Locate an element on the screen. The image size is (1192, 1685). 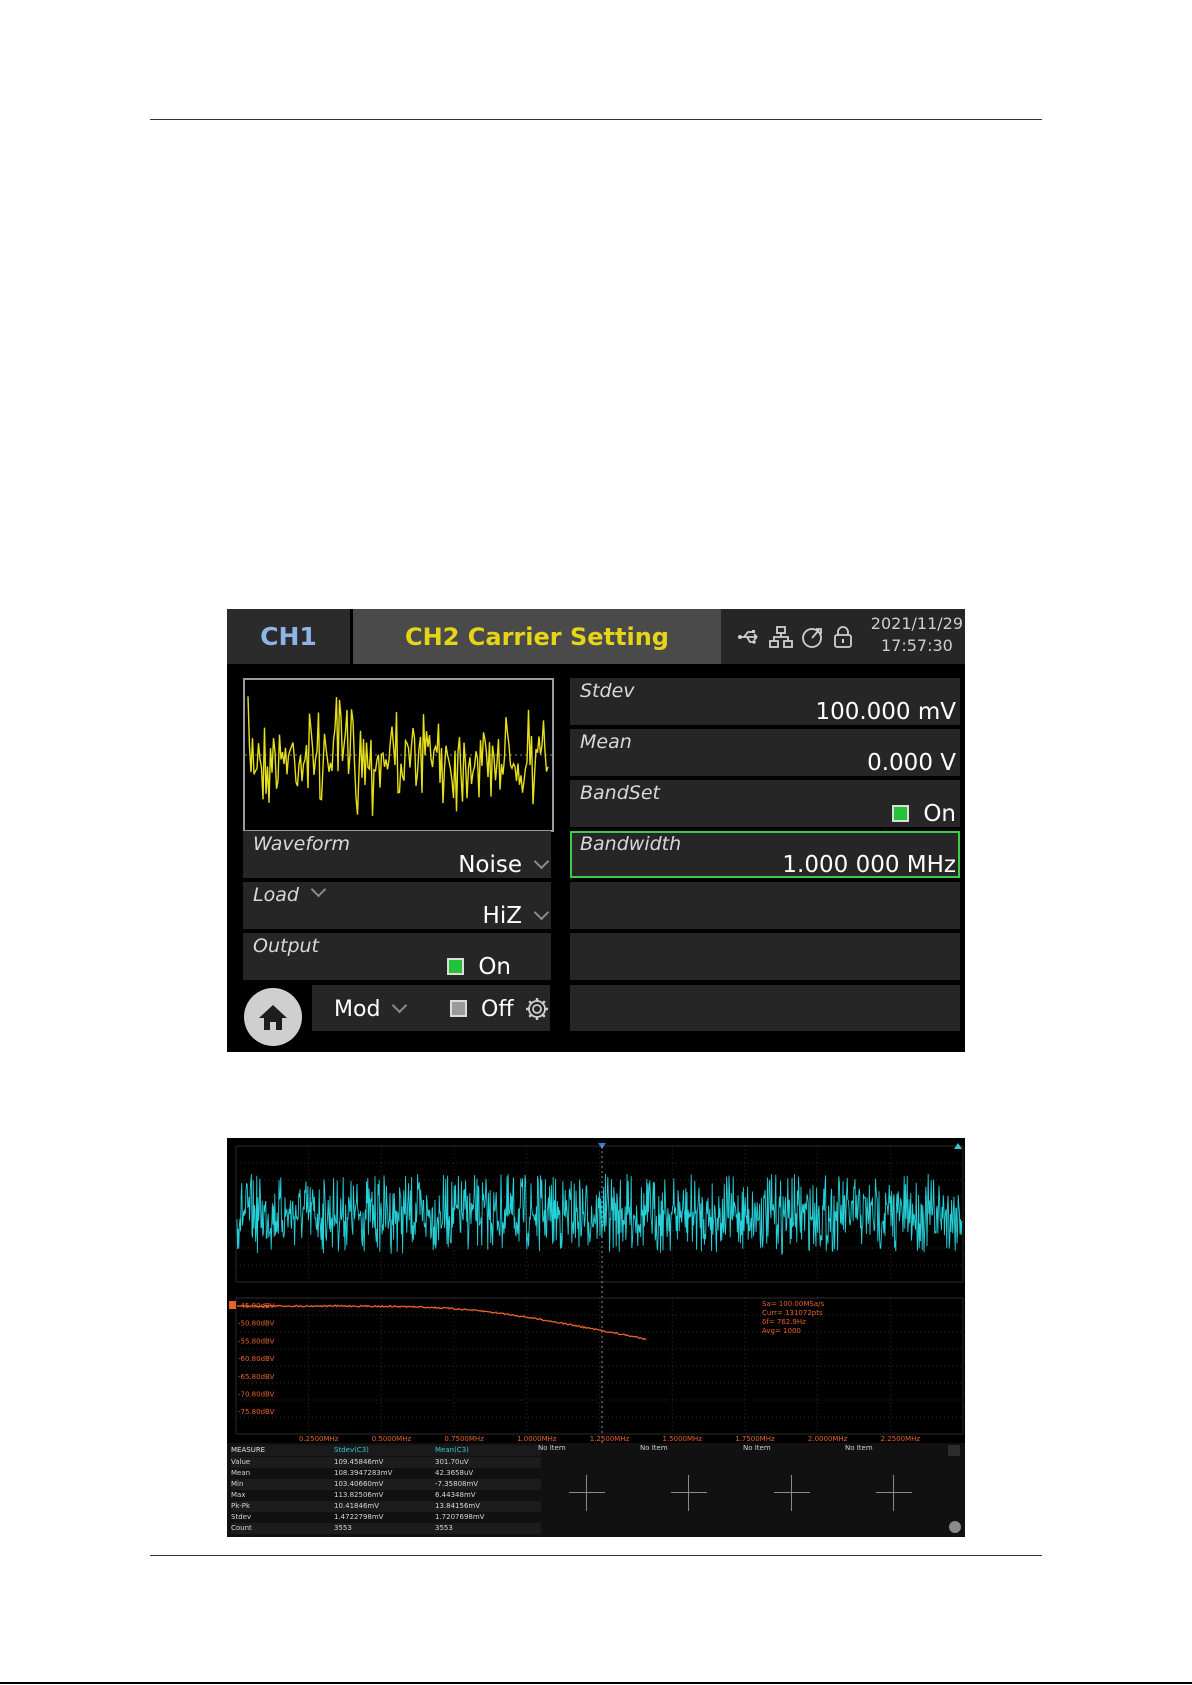
stdev-field: Stdev 100.000 mV is located at coordinates (765, 701).